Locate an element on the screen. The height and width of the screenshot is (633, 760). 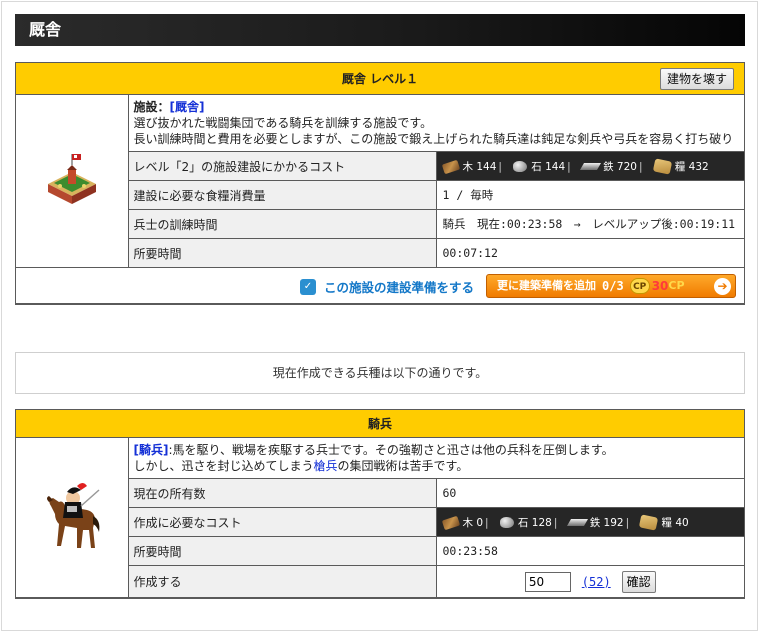
stable-image-cell is located at coordinates (72, 181).